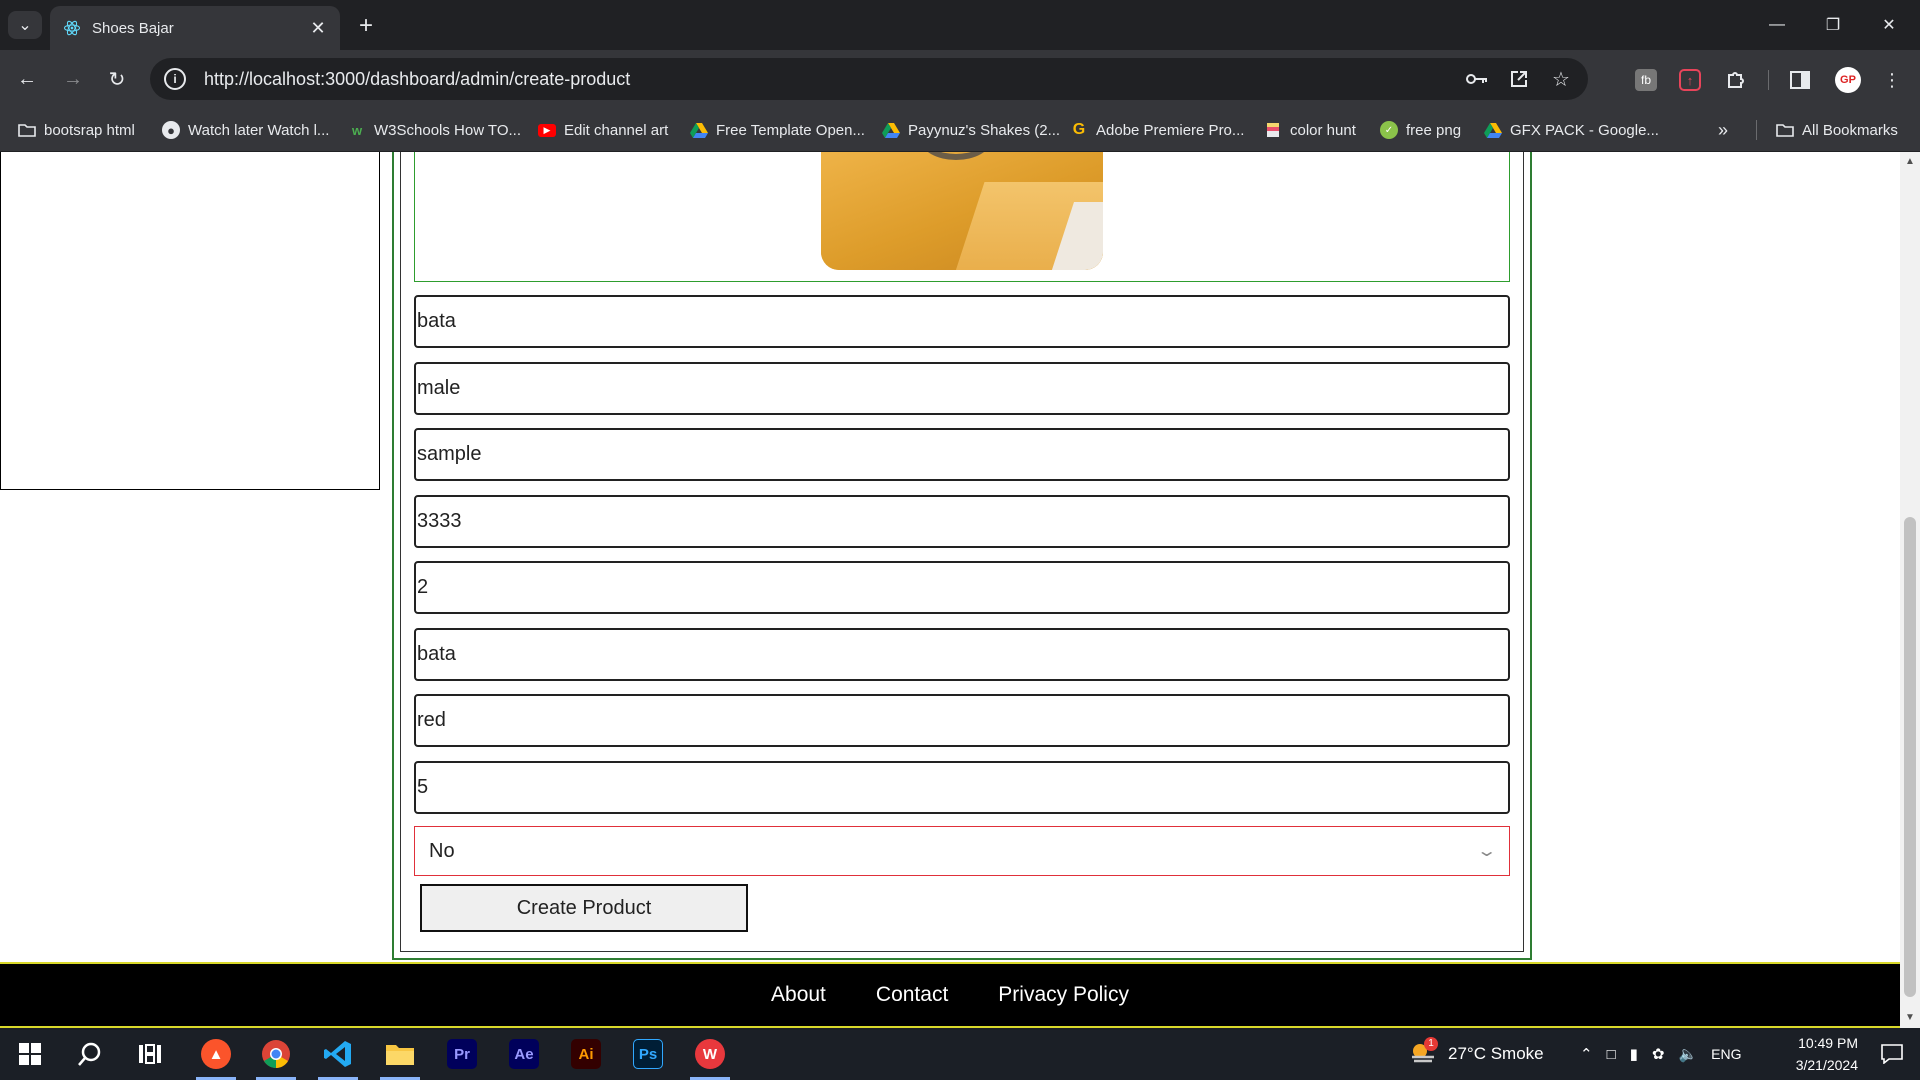  I want to click on product-brand-input: bata, so click(962, 654).